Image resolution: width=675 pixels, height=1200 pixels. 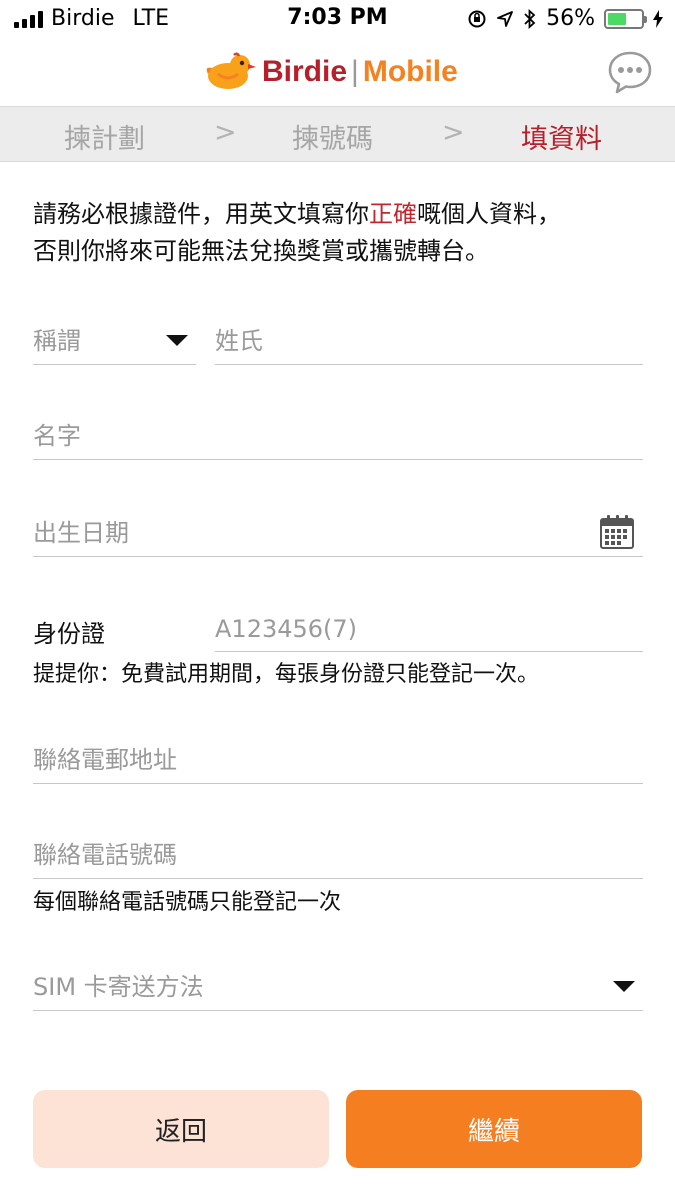 I want to click on instruction-part-1: 請務必根據證件，用英文填寫你, so click(x=201, y=214).